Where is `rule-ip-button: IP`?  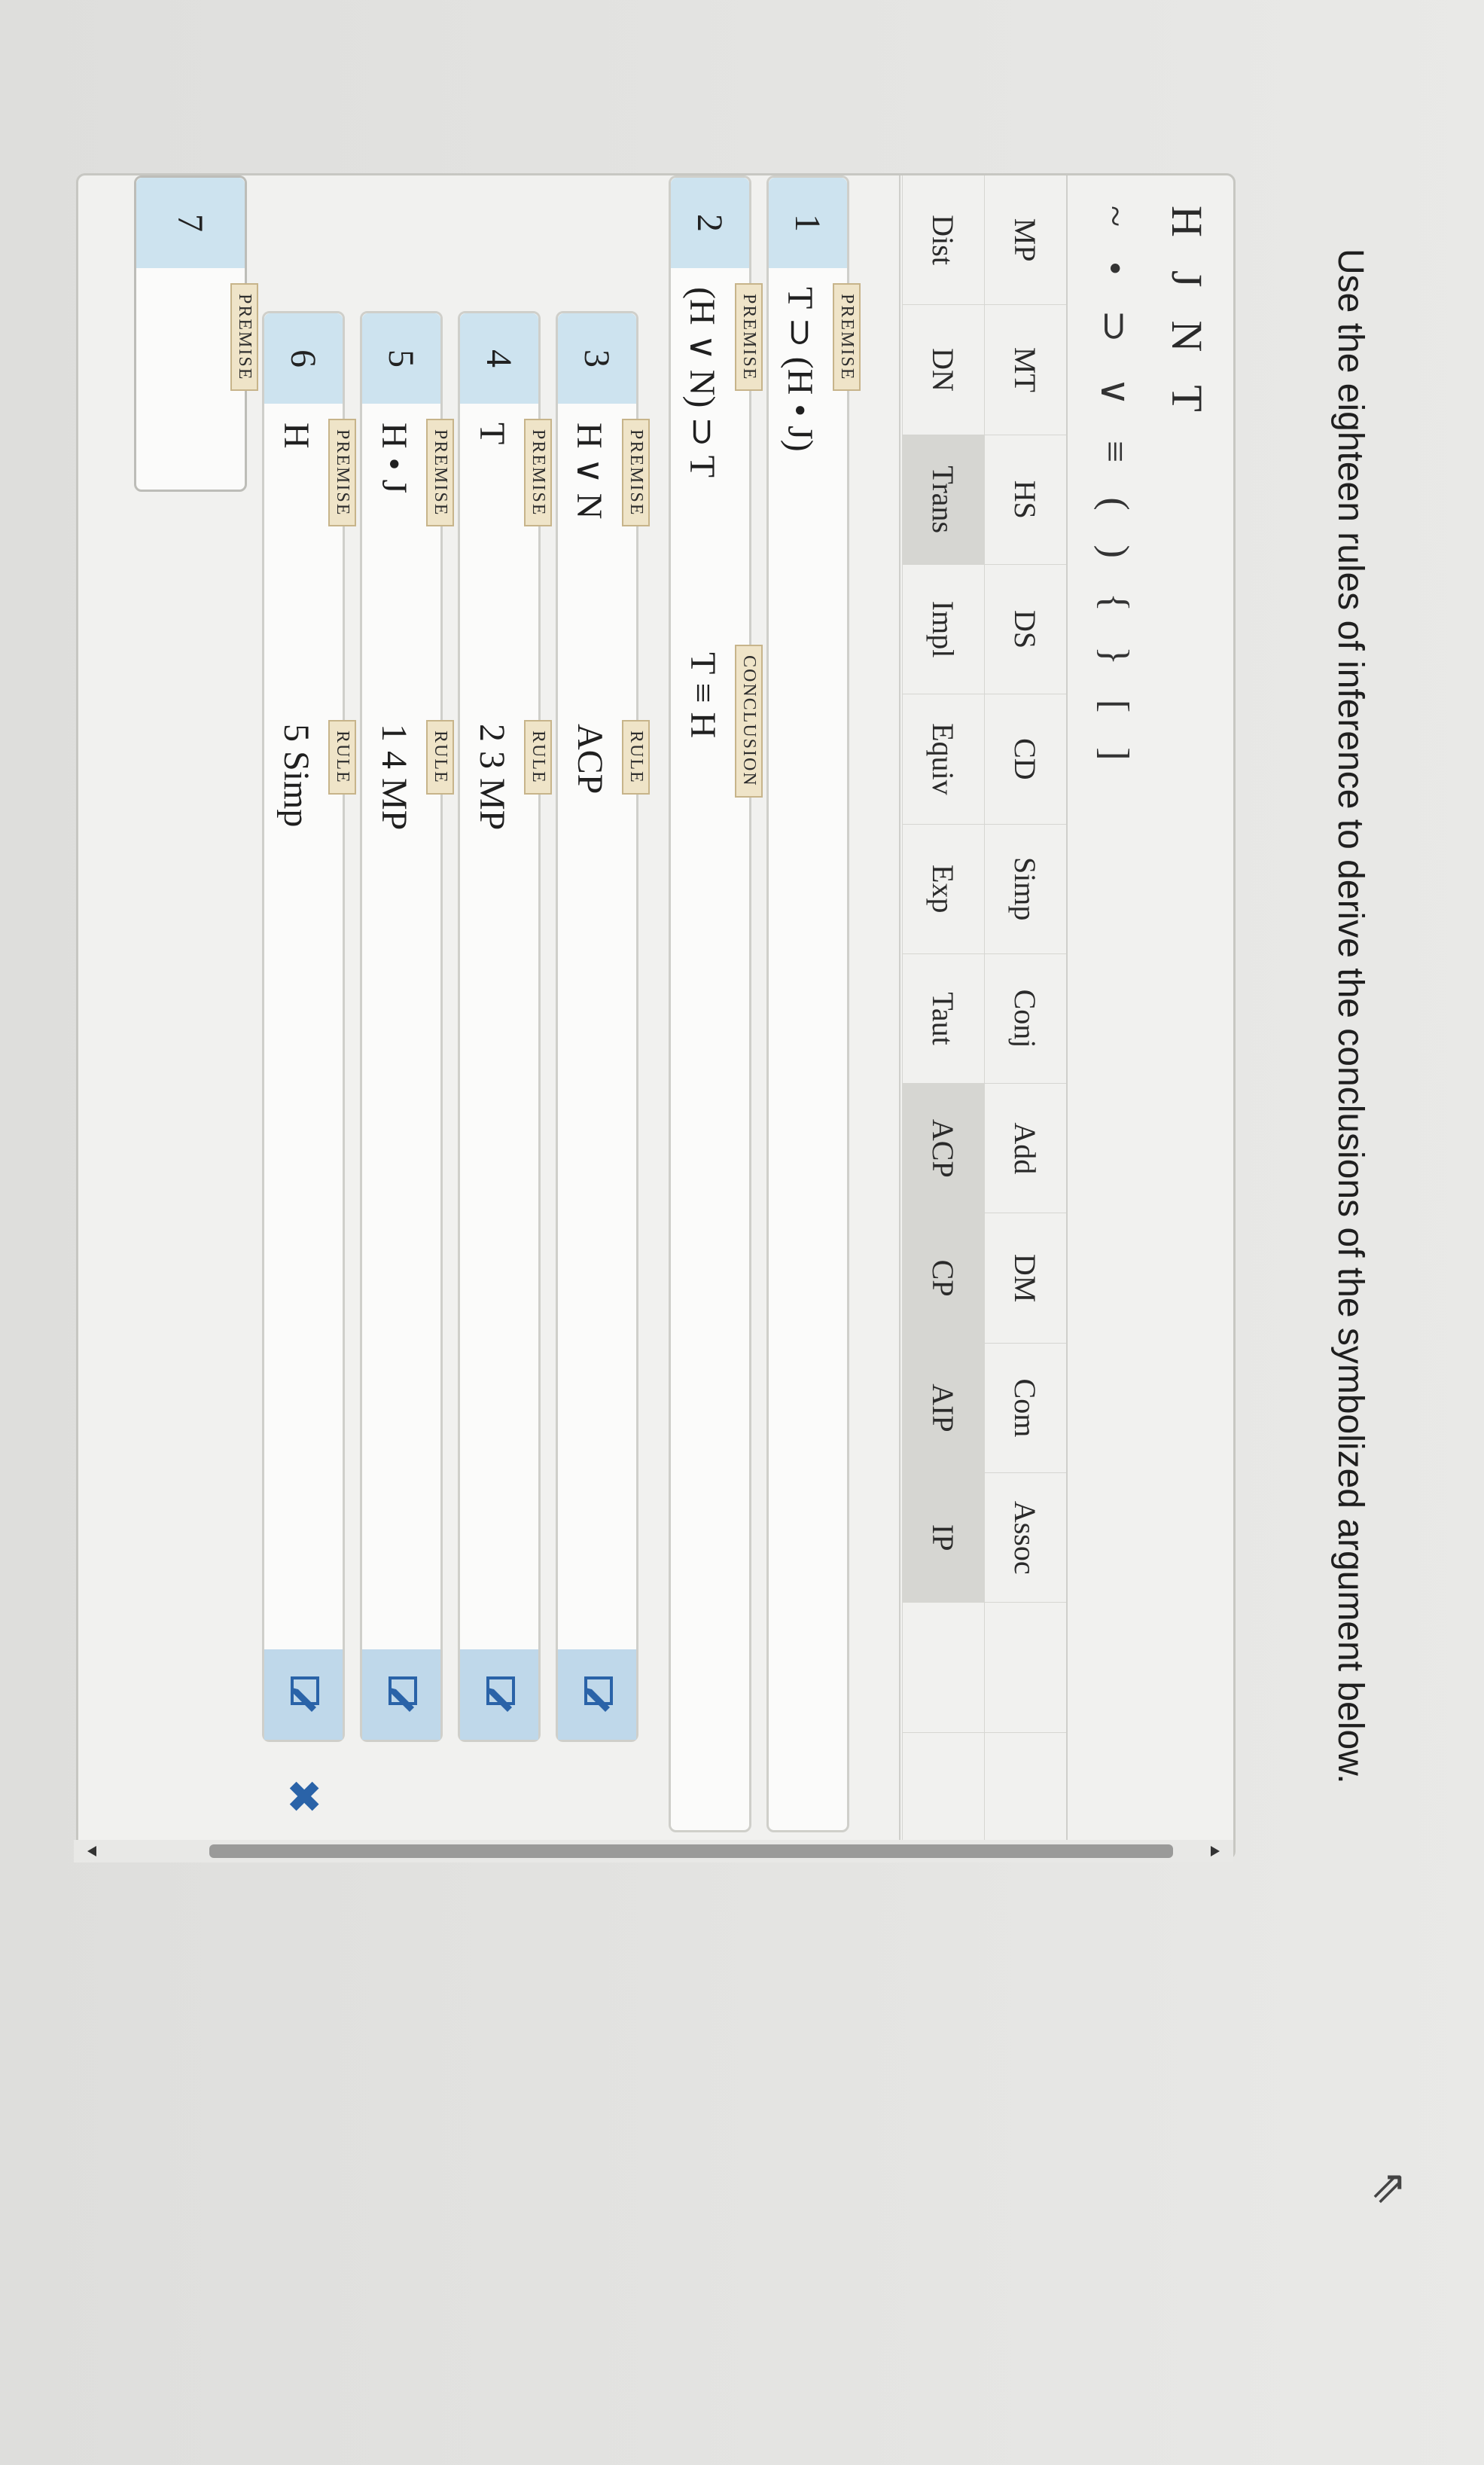
rule-ip-button: IP is located at coordinates (943, 1538).